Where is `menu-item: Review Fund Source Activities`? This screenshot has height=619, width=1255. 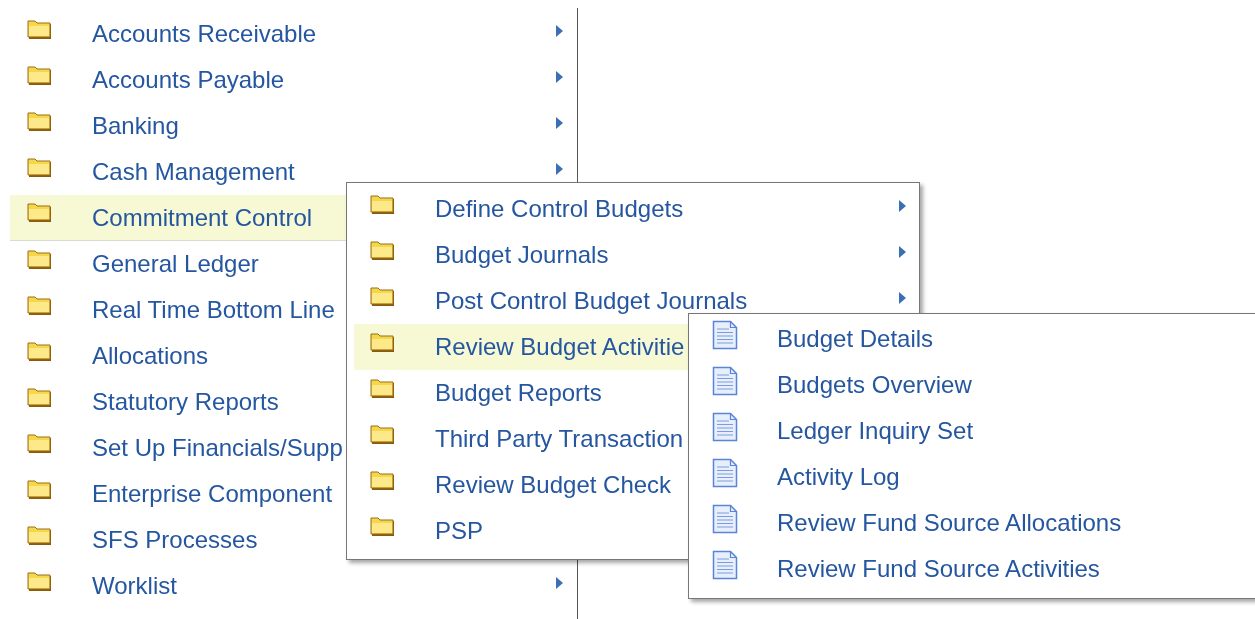
menu-item: Review Fund Source Activities is located at coordinates (972, 569).